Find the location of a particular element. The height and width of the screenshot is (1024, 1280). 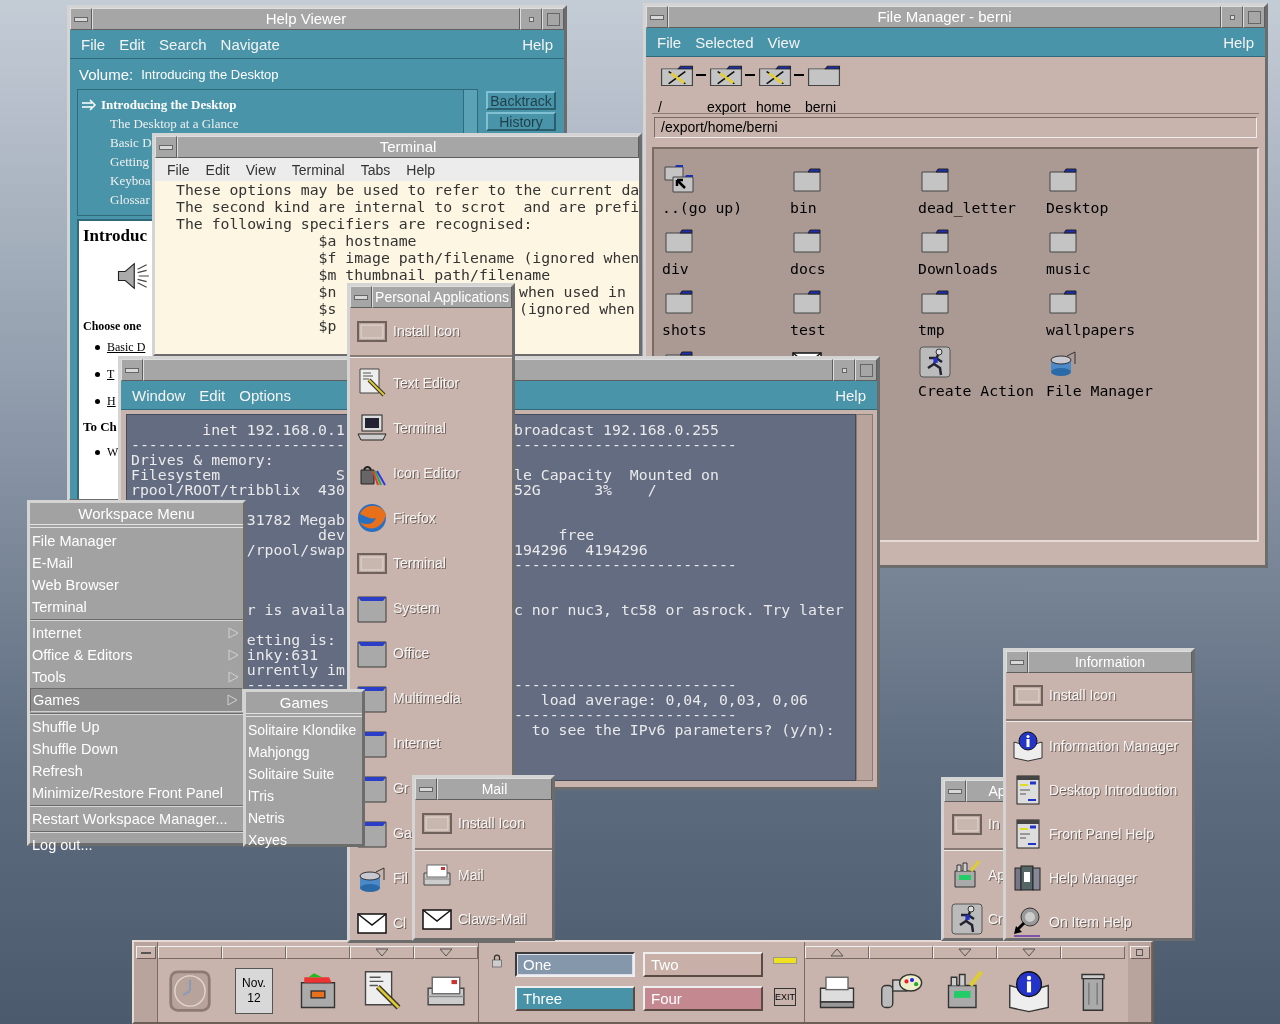

panel-item: Text Editor is located at coordinates (426, 382).